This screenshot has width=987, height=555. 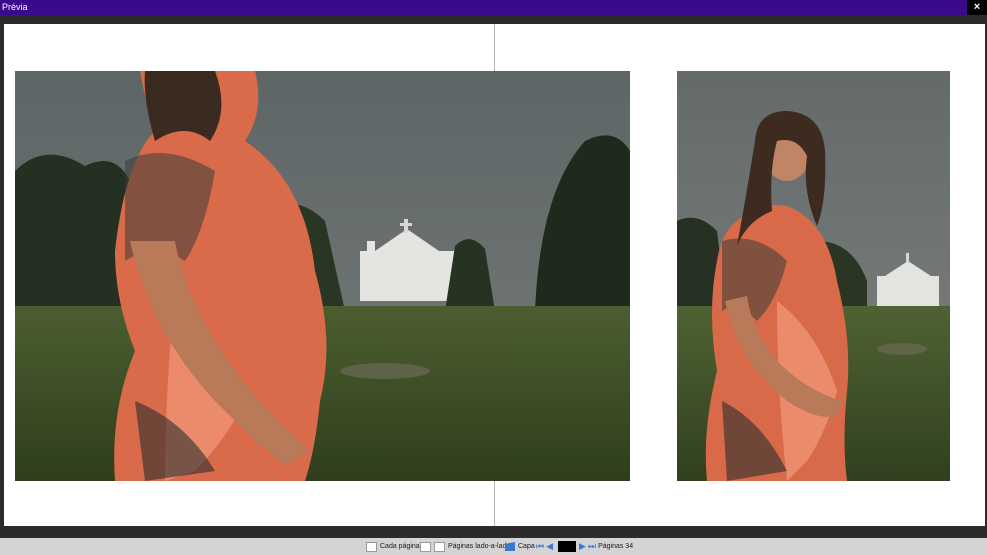 I want to click on next-page-icon: ▶, so click(x=582, y=546).